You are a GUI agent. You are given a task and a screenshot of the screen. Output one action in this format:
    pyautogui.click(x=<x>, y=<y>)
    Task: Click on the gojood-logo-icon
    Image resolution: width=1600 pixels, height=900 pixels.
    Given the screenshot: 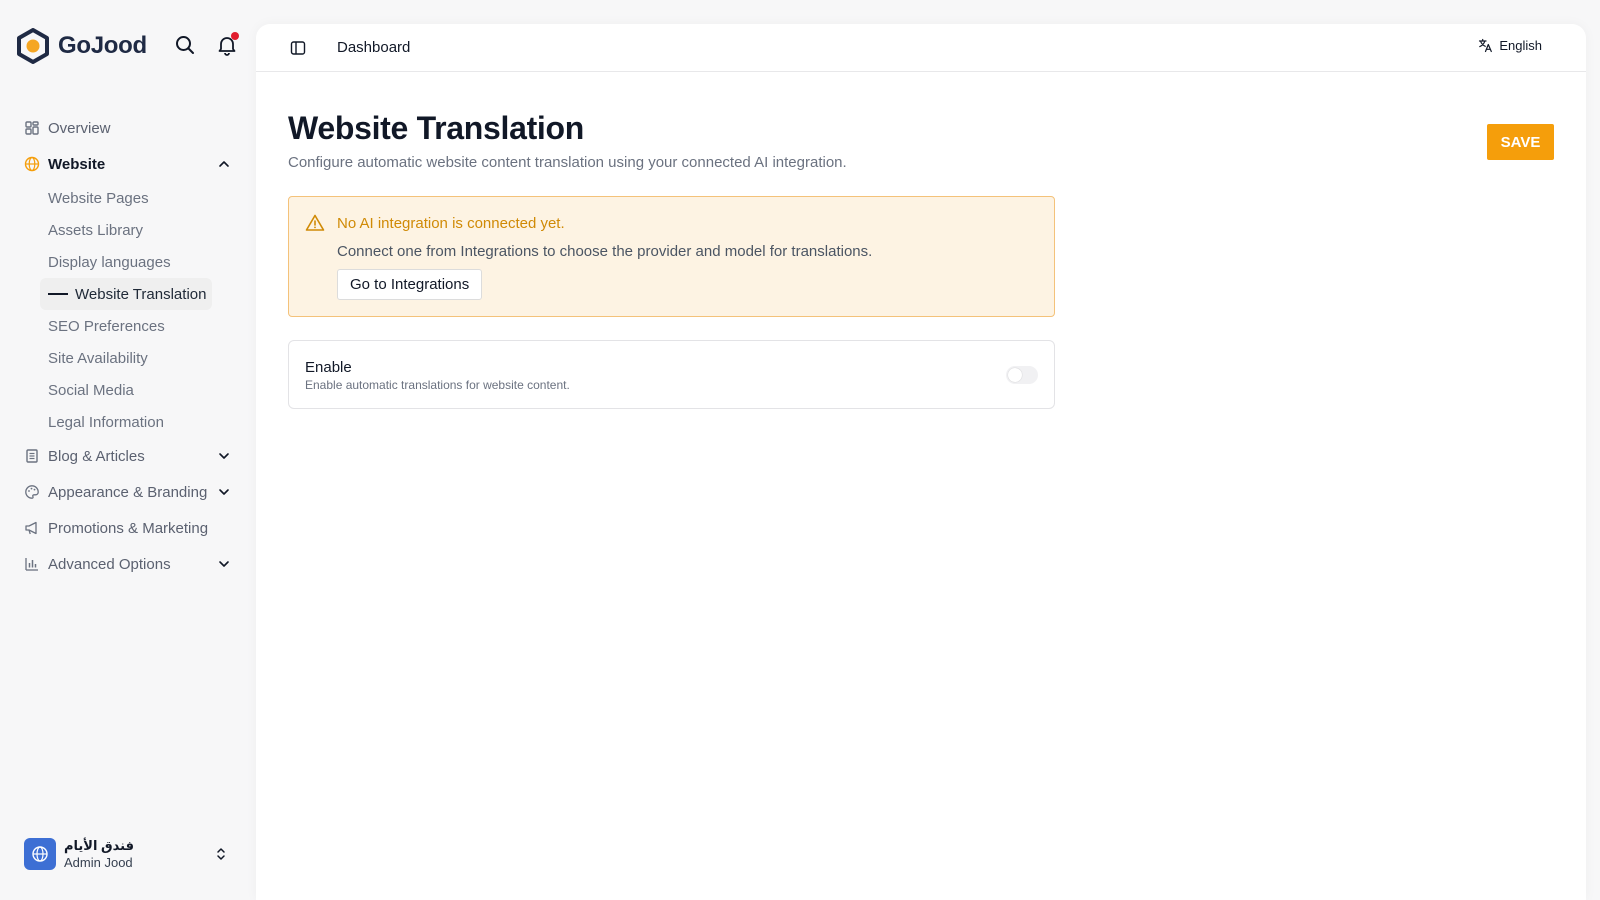 What is the action you would take?
    pyautogui.click(x=33, y=46)
    